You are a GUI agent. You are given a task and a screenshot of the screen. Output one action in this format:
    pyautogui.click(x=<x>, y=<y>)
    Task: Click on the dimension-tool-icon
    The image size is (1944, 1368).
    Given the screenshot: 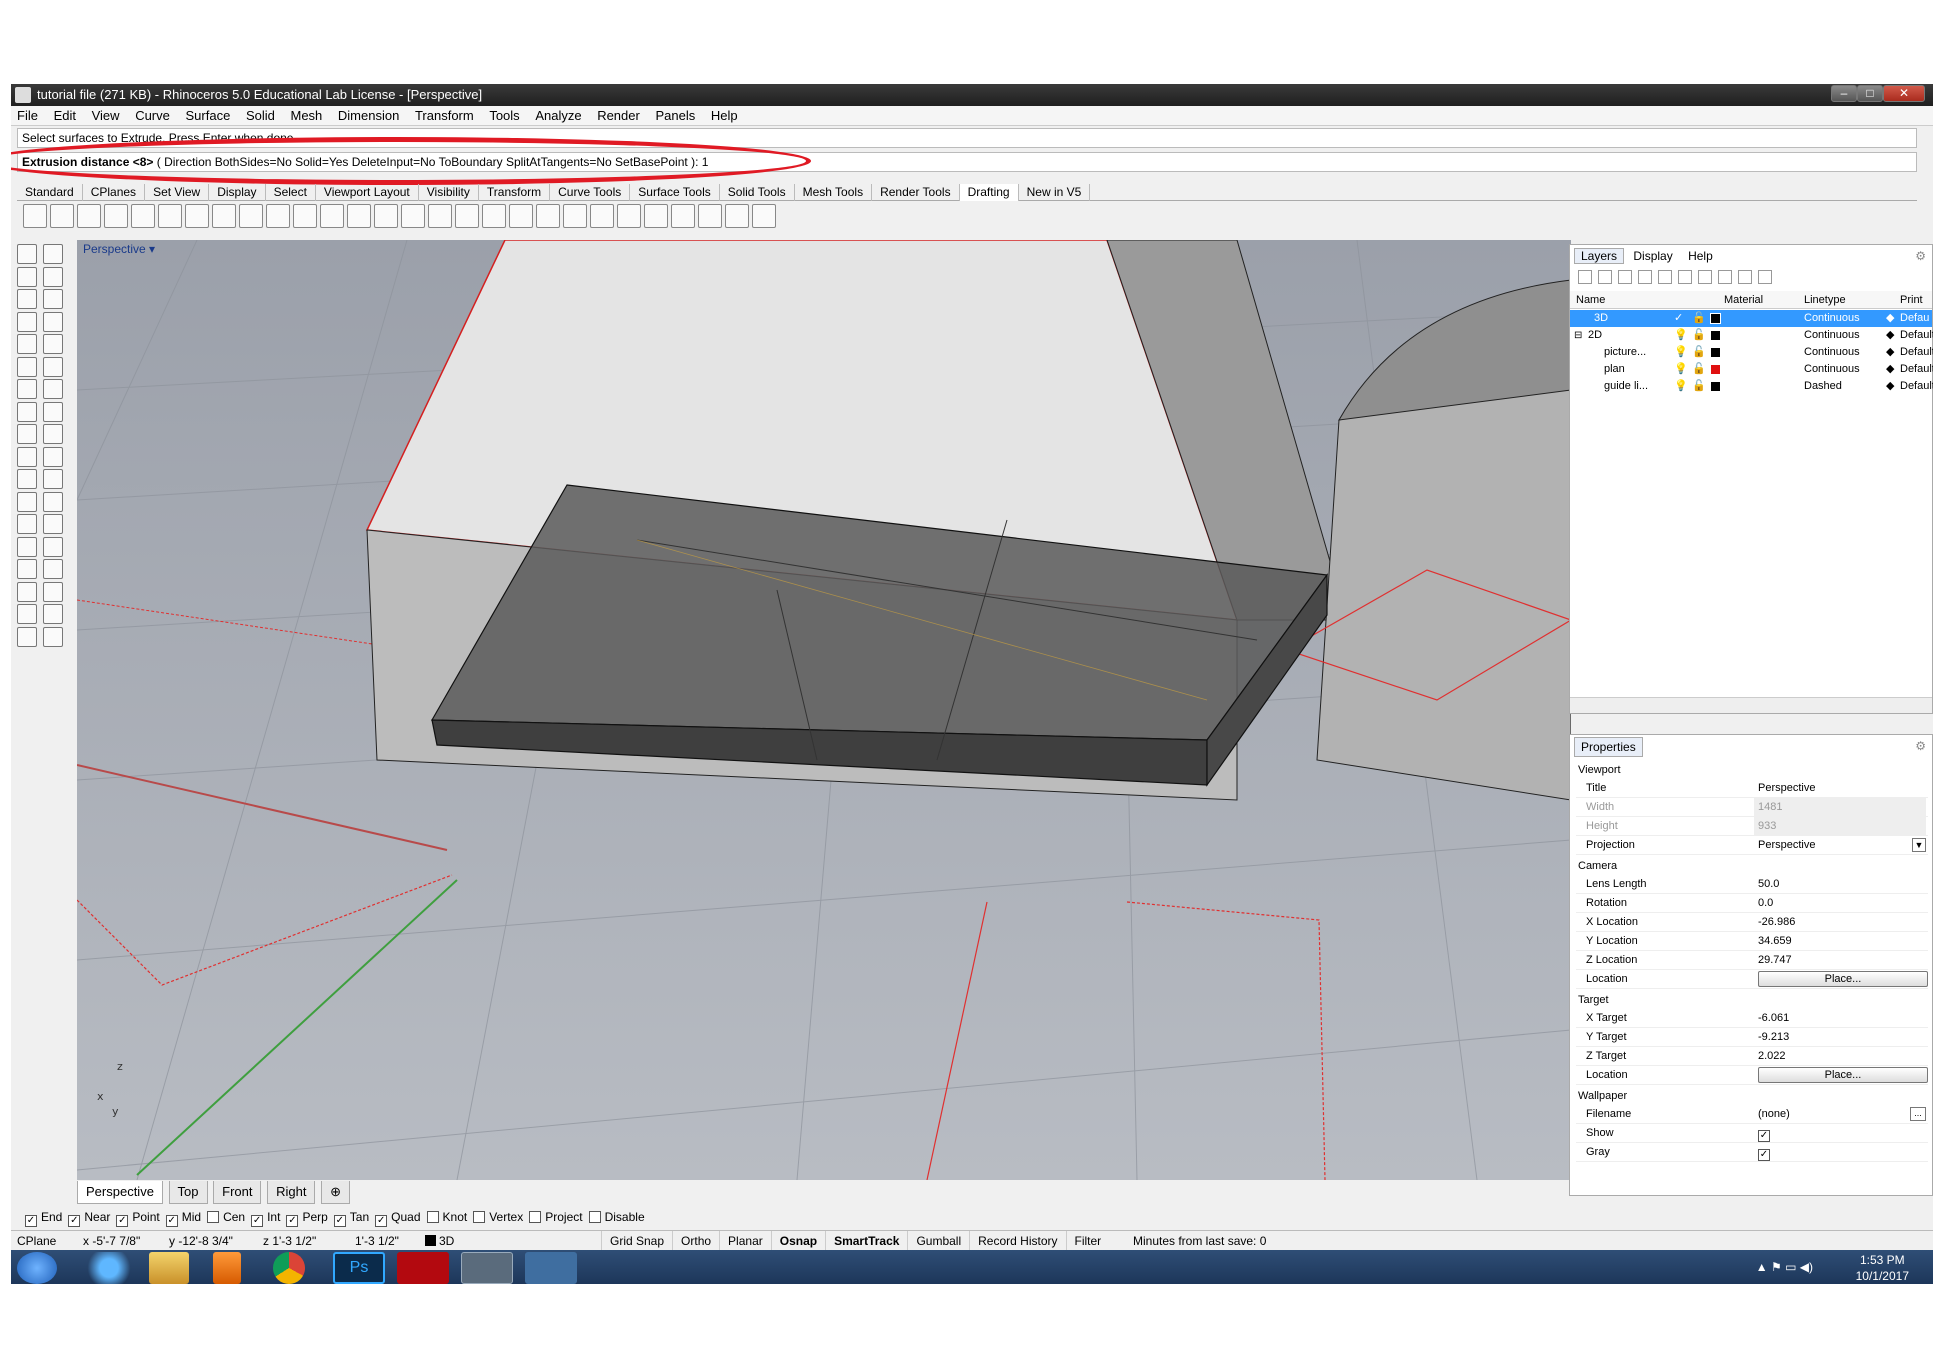 What is the action you would take?
    pyautogui.click(x=53, y=636)
    